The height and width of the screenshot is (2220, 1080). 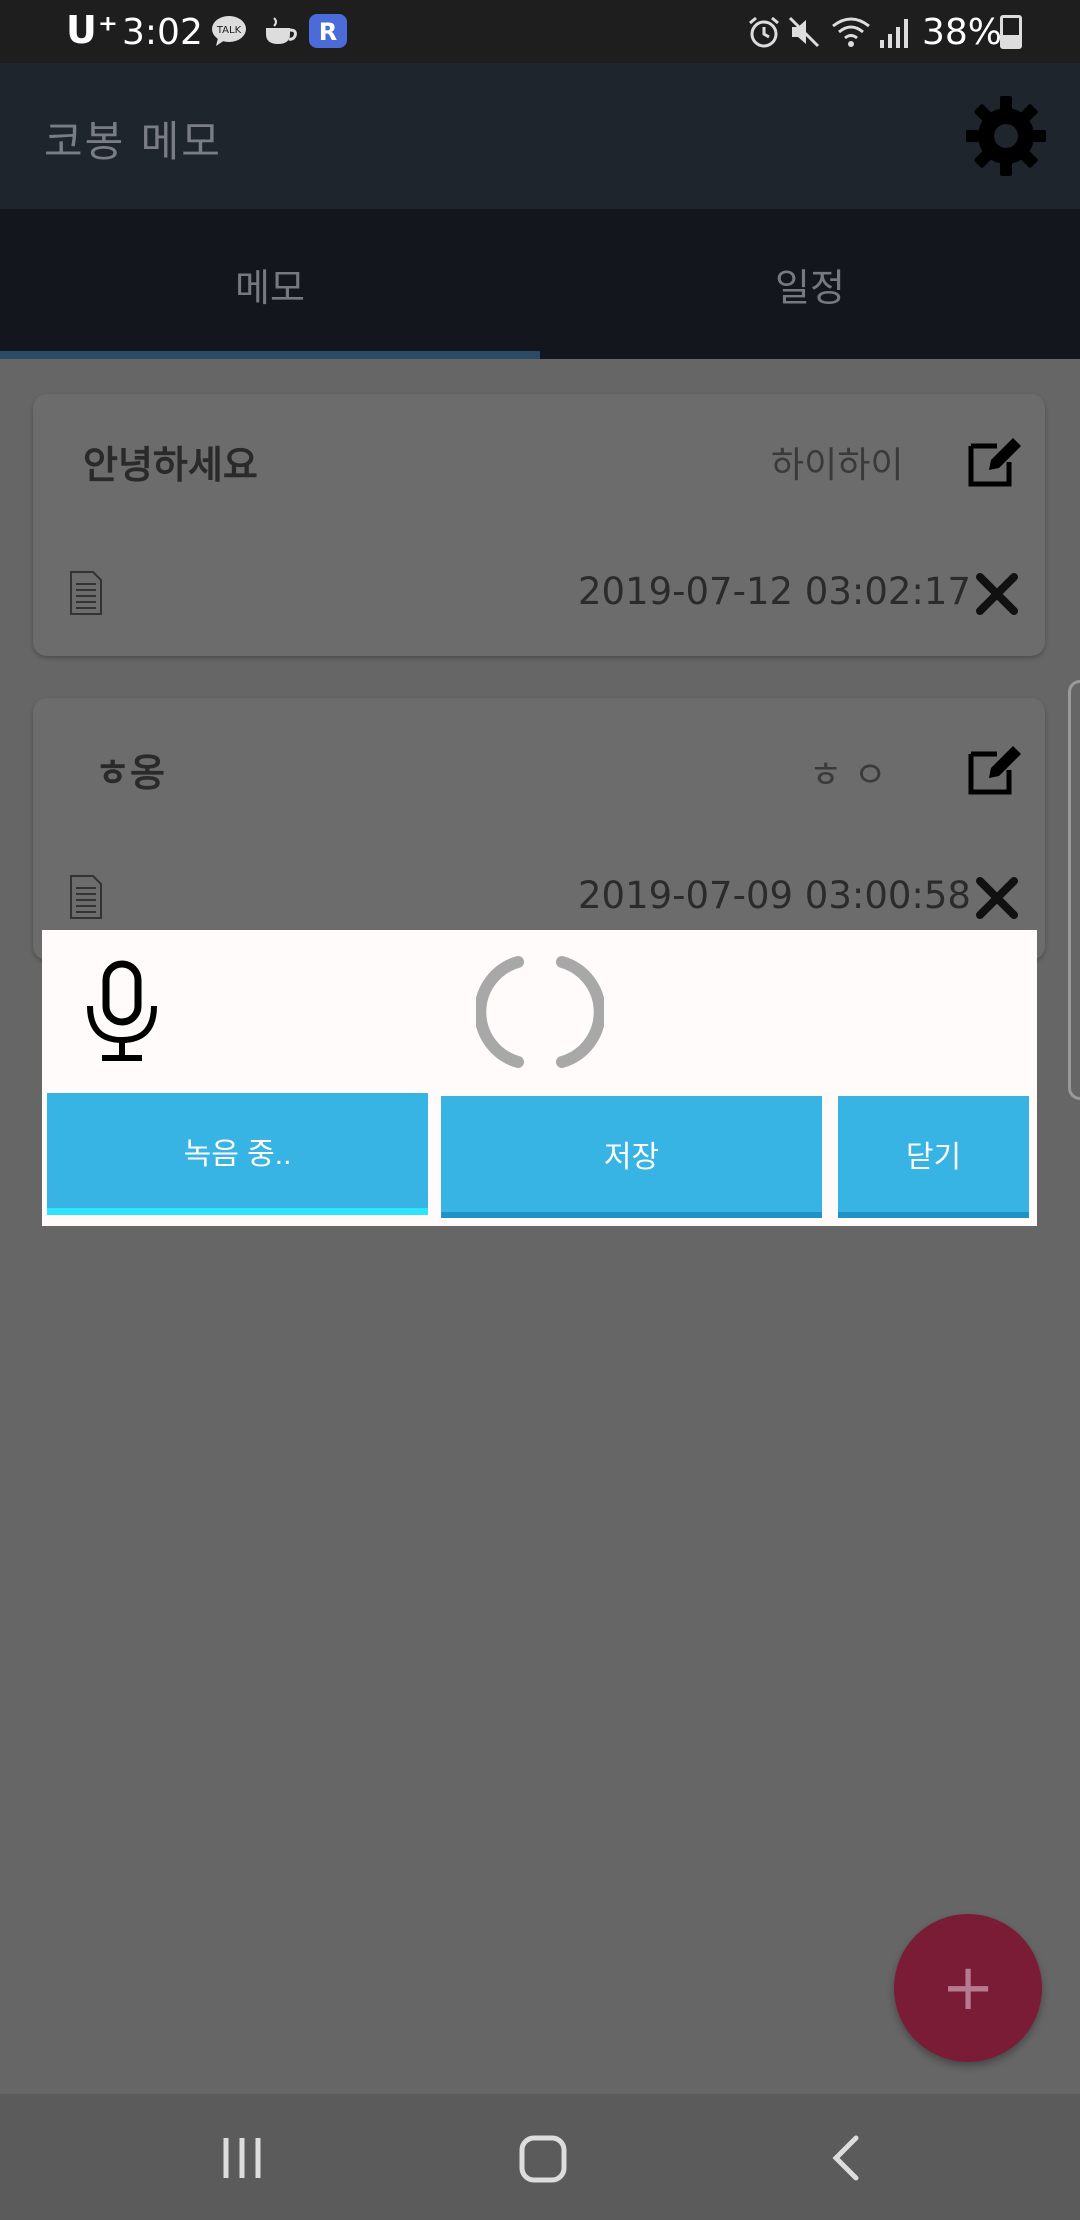 I want to click on recents-icon, so click(x=242, y=2160).